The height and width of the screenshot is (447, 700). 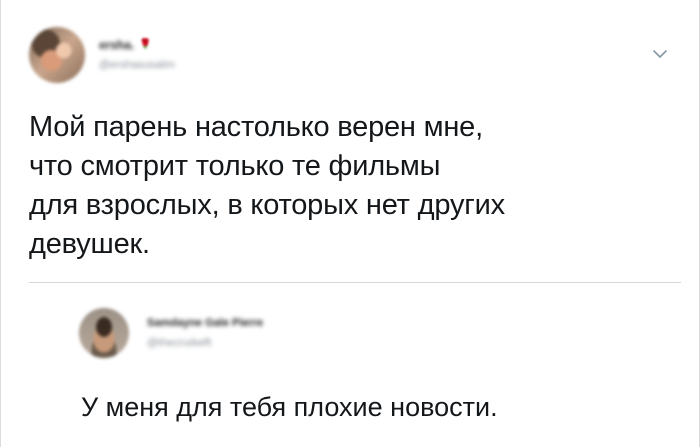 What do you see at coordinates (267, 205) in the screenshot?
I see `tweet-text-line: для взрослых, в которых нет других` at bounding box center [267, 205].